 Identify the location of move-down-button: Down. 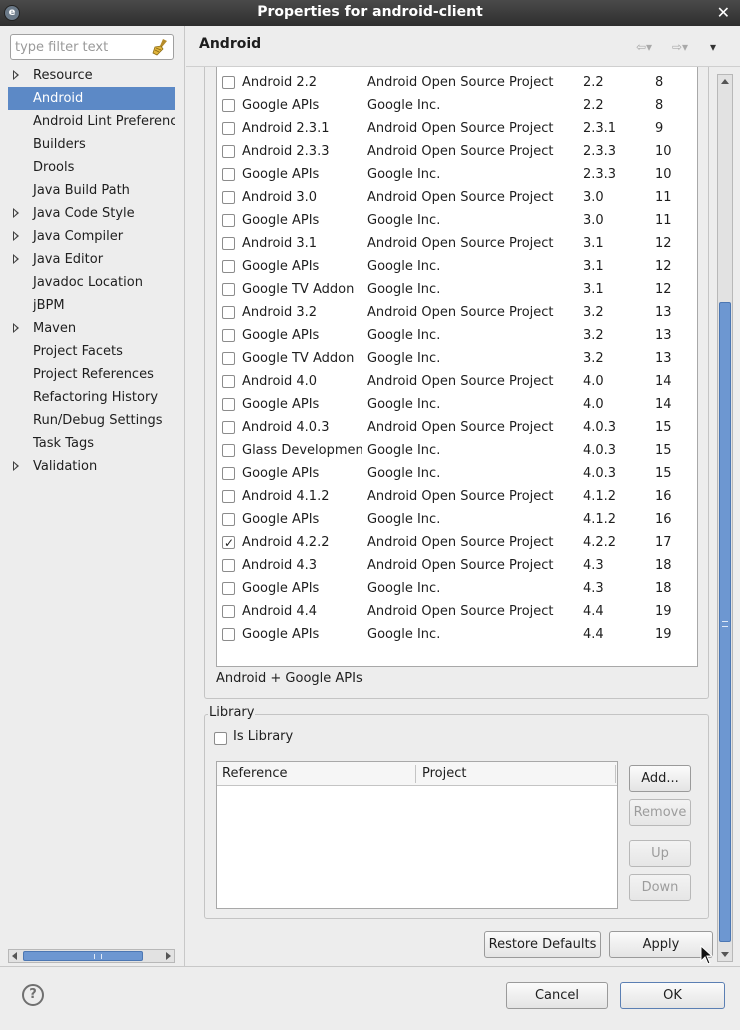
(660, 887).